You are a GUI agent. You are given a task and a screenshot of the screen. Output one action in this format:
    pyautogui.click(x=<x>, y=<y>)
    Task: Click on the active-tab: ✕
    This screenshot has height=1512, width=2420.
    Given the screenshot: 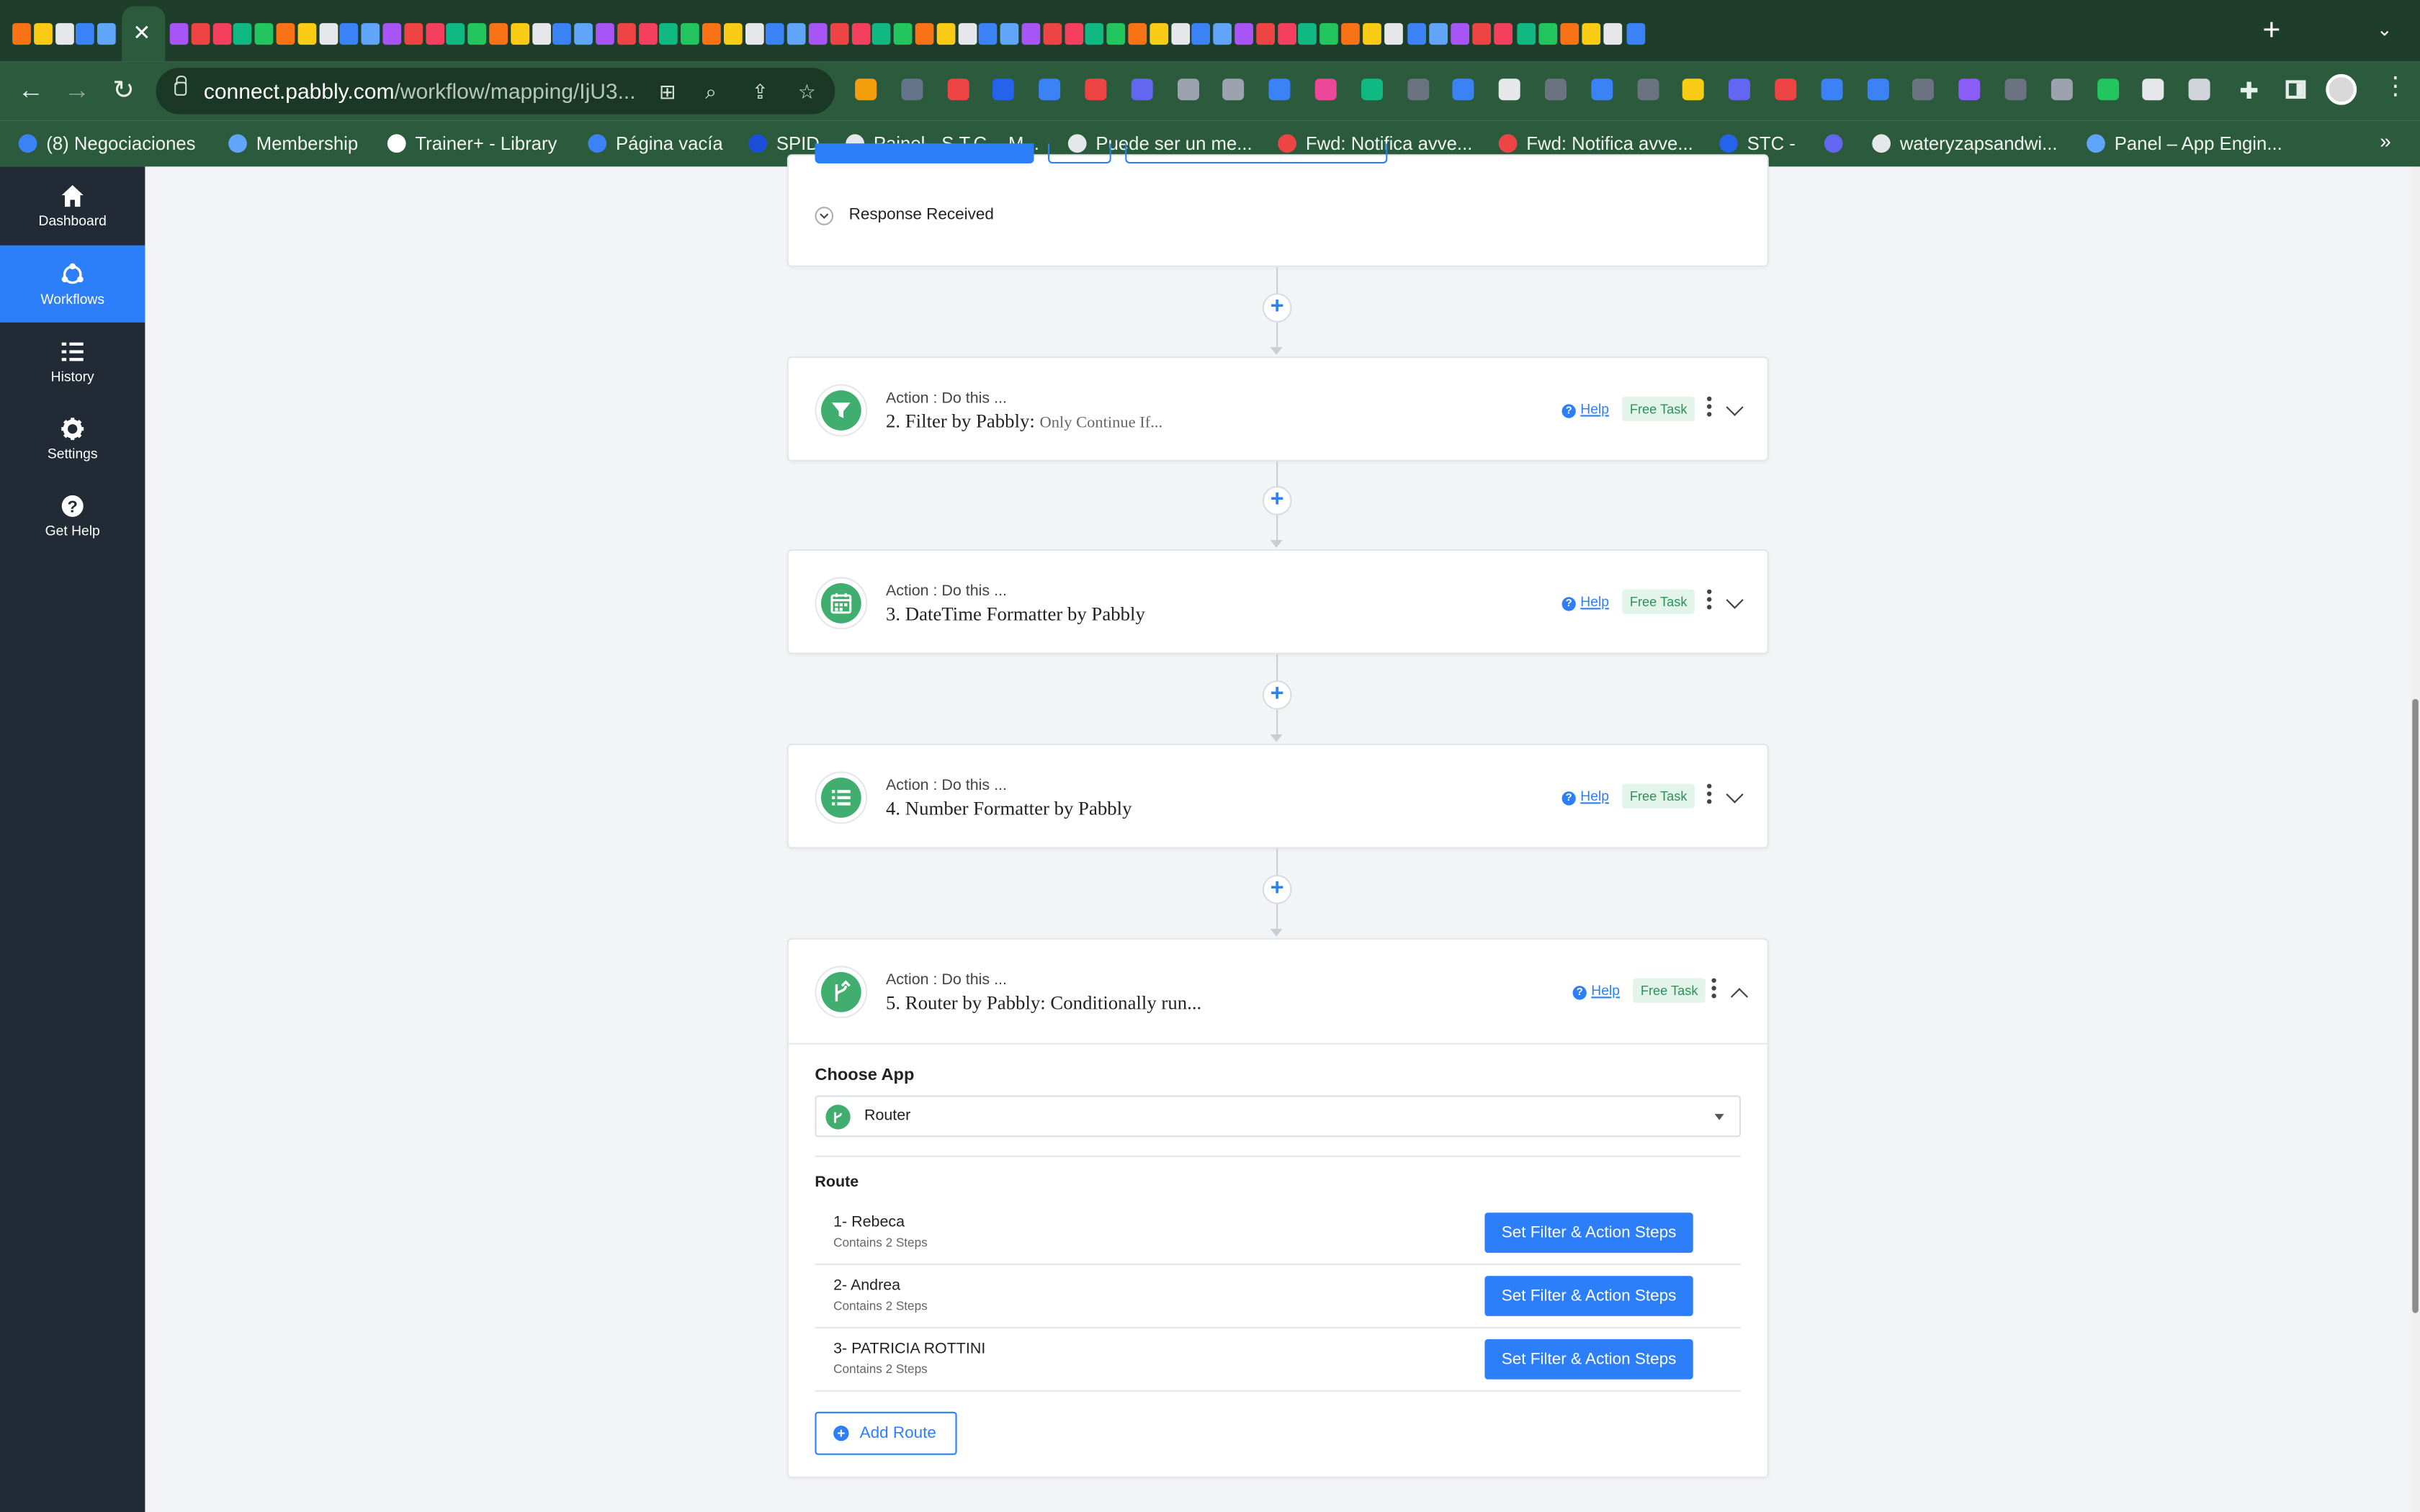 What is the action you would take?
    pyautogui.click(x=144, y=34)
    